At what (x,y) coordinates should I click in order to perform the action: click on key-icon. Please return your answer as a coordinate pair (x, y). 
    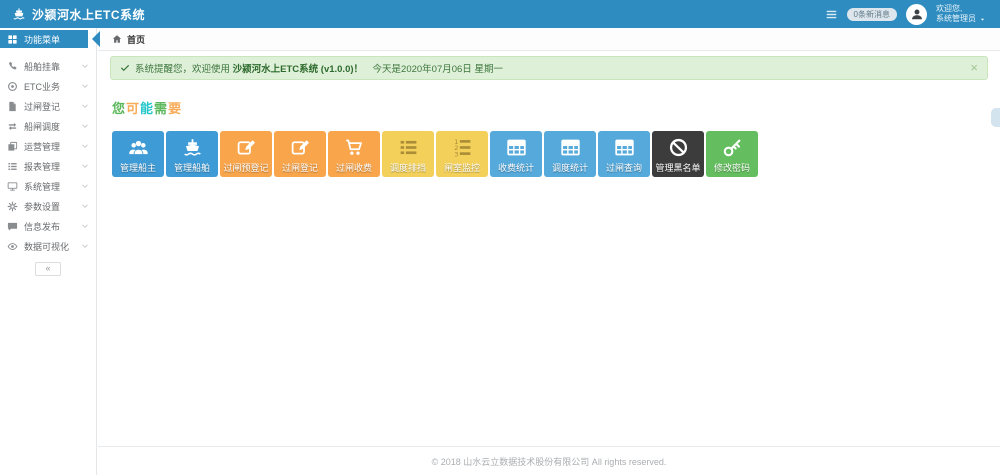
    Looking at the image, I should click on (732, 147).